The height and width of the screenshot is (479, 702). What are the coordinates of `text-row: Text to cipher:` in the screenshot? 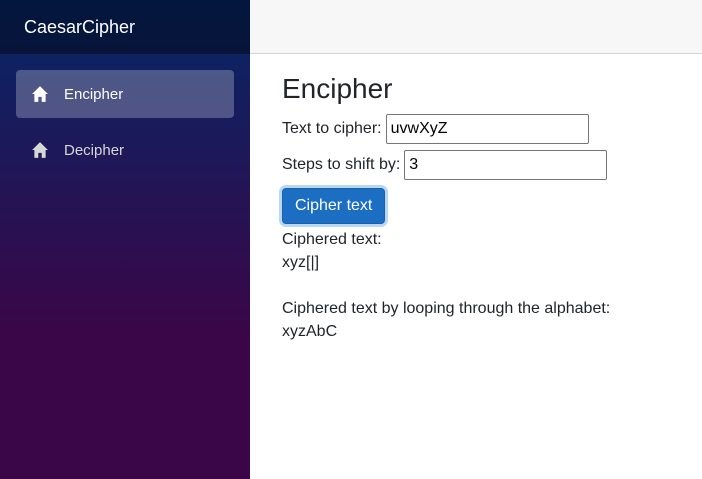 It's located at (492, 129).